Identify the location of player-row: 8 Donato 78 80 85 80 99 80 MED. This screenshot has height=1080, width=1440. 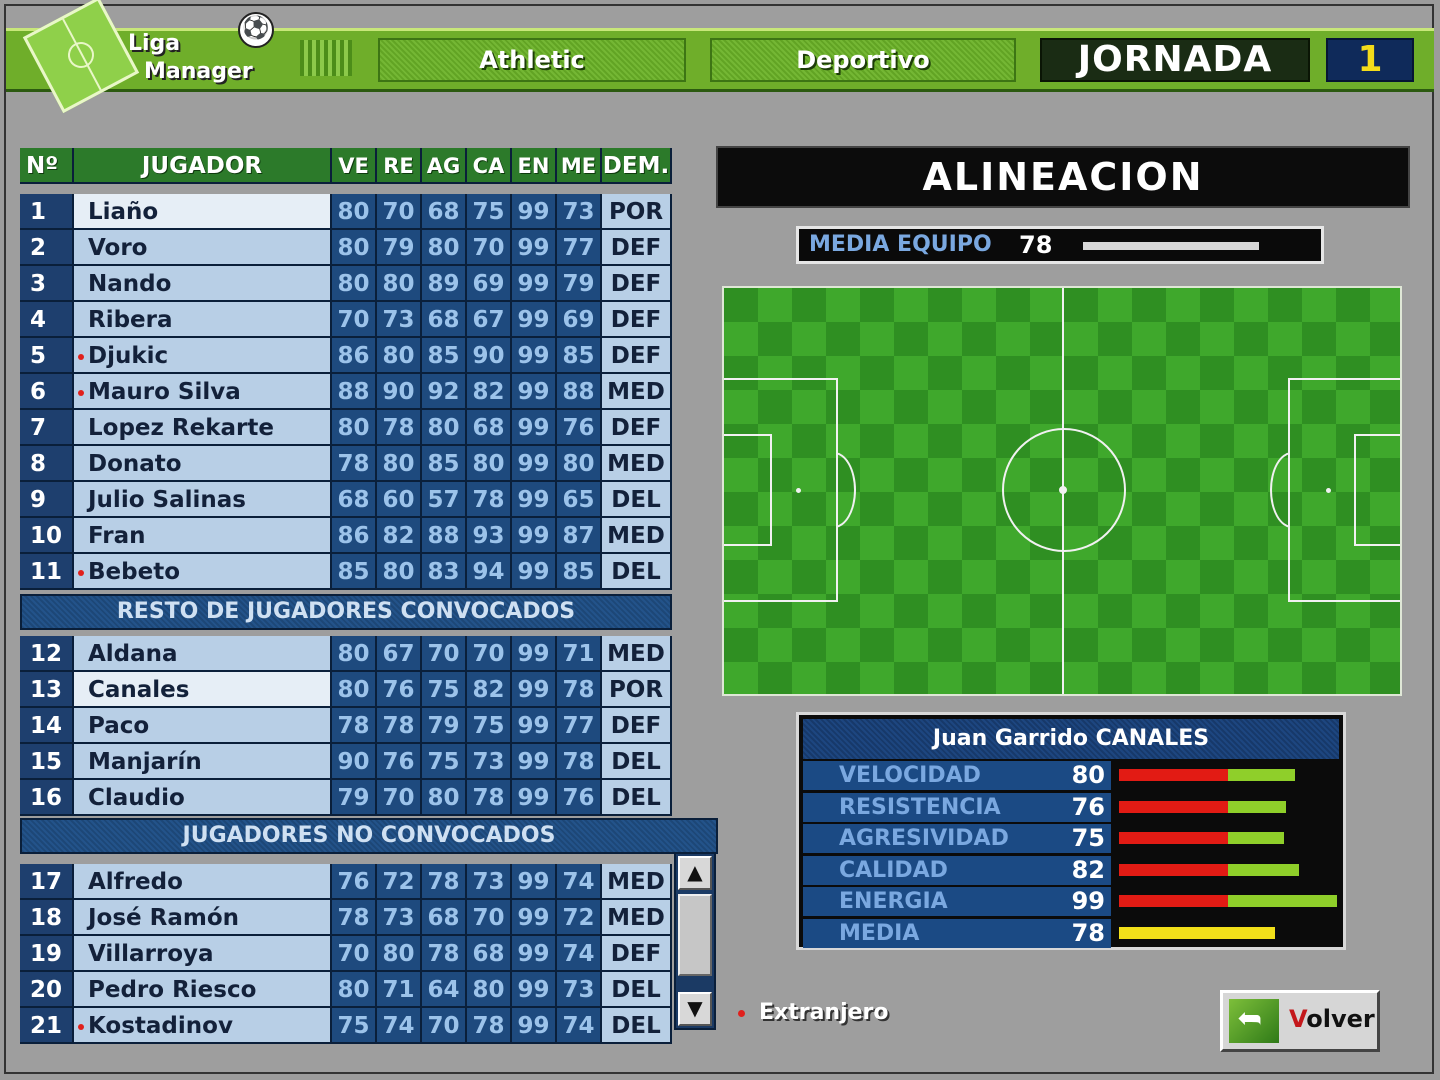
(346, 464).